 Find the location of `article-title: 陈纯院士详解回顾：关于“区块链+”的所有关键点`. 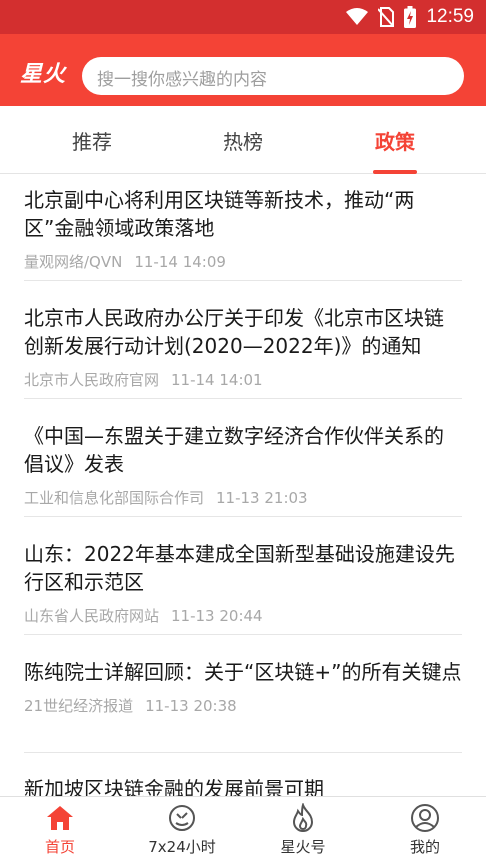

article-title: 陈纯院士详解回顾：关于“区块链+”的所有关键点 is located at coordinates (243, 672).